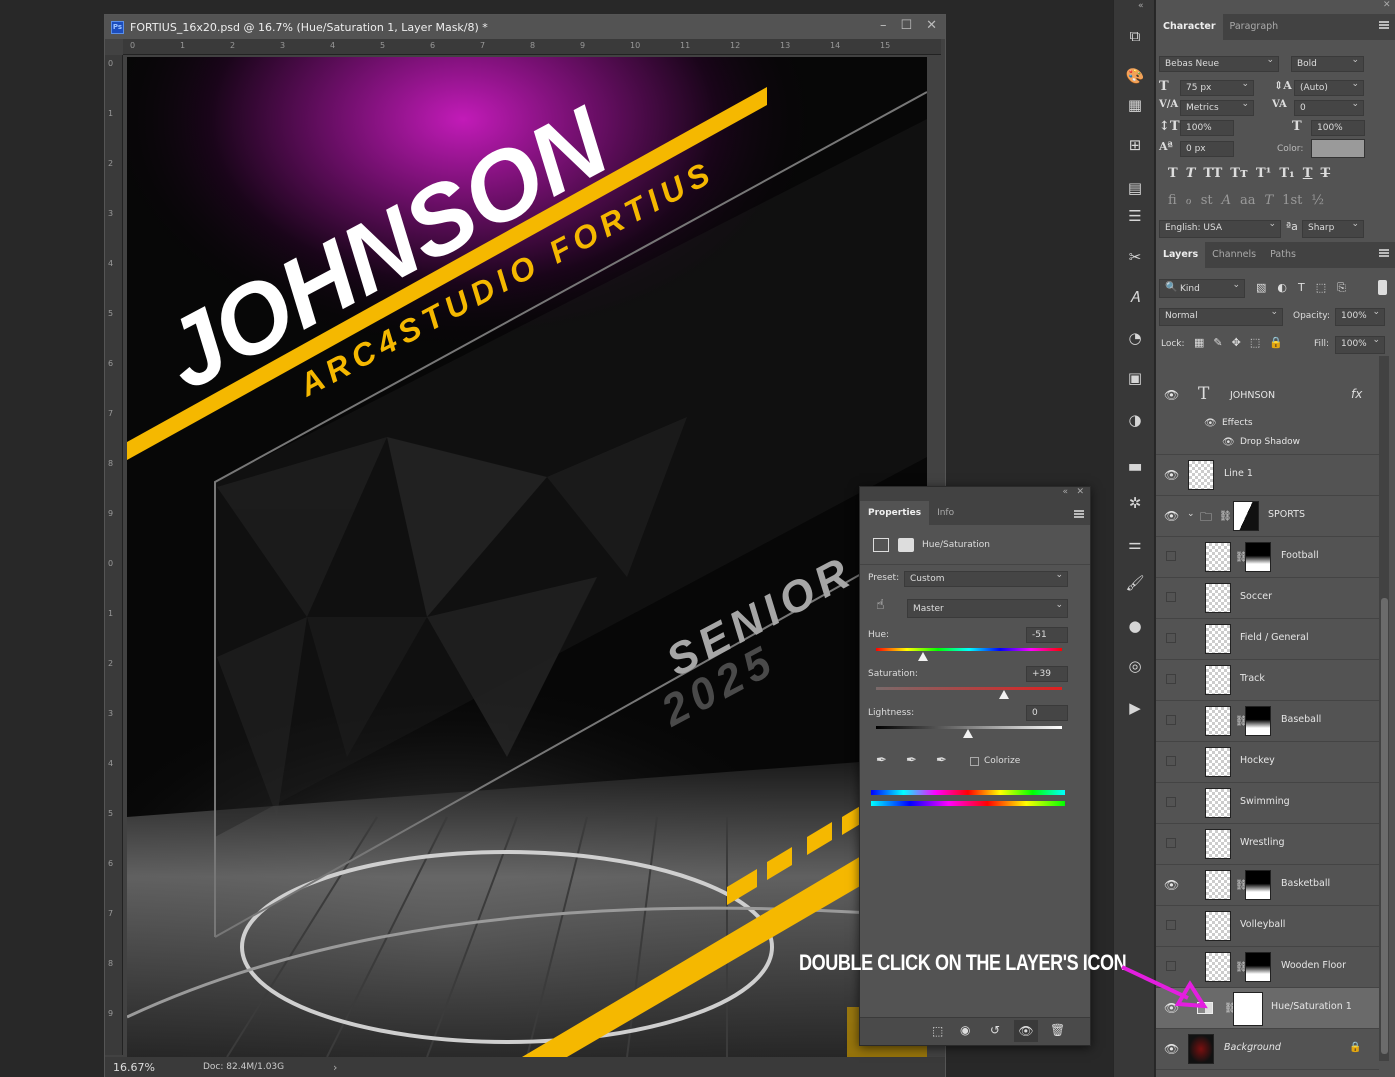 This screenshot has height=1077, width=1395. I want to click on eyedropper-add-icon: ✒, so click(911, 760).